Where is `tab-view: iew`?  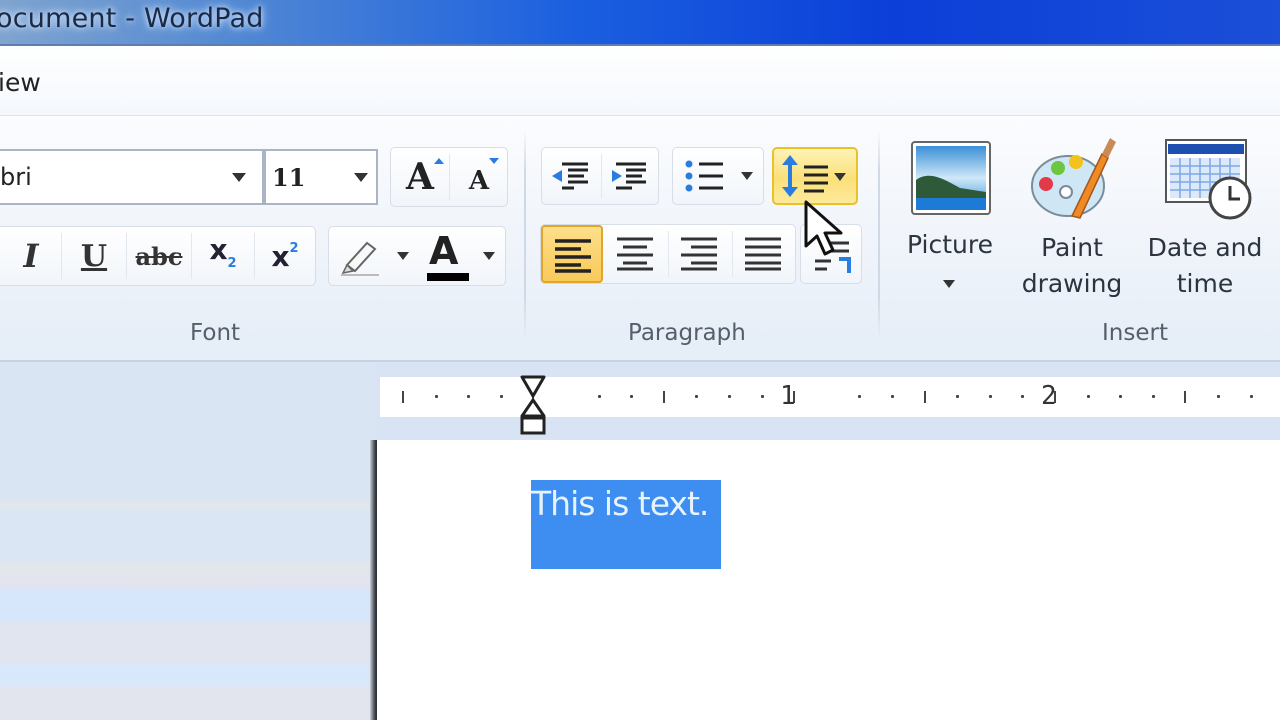 tab-view: iew is located at coordinates (20, 82).